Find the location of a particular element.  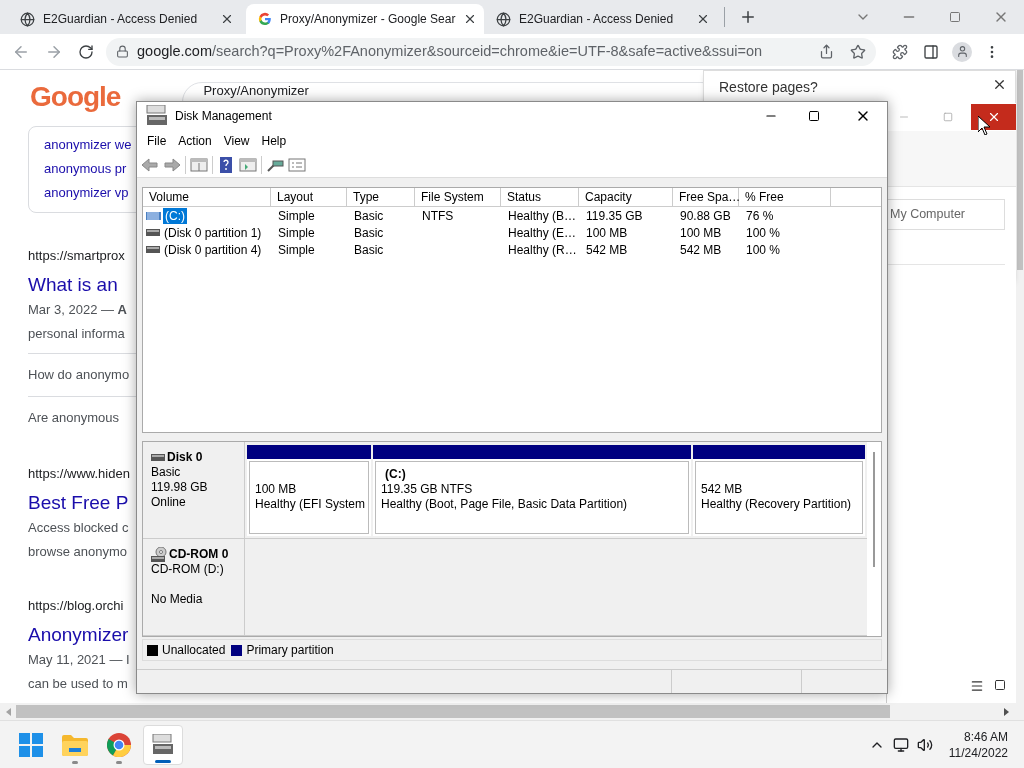

browser-tab: Proxy/Anonymizer - Google Sear is located at coordinates (365, 19).